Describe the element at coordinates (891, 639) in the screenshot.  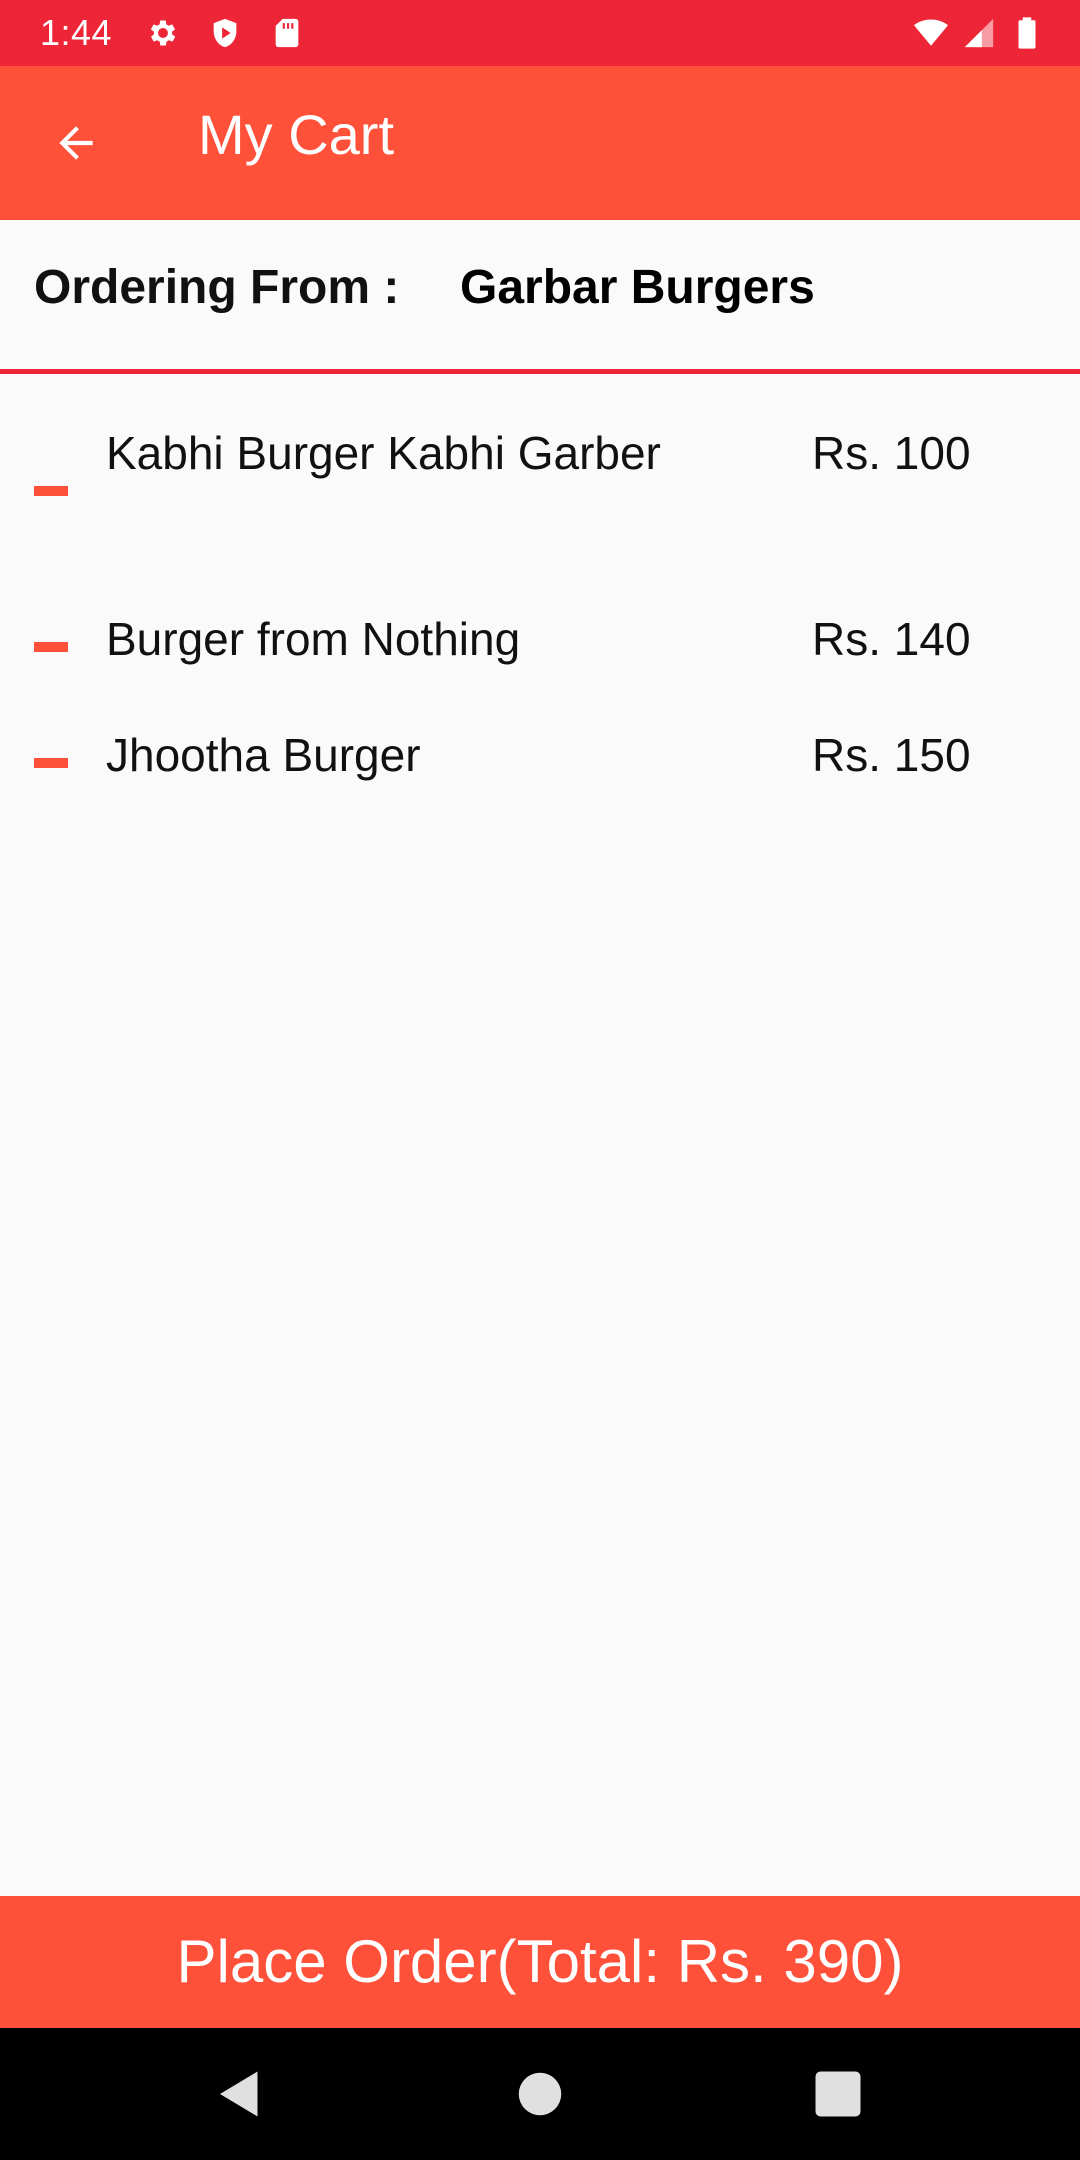
I see `item-price: Rs. 140` at that location.